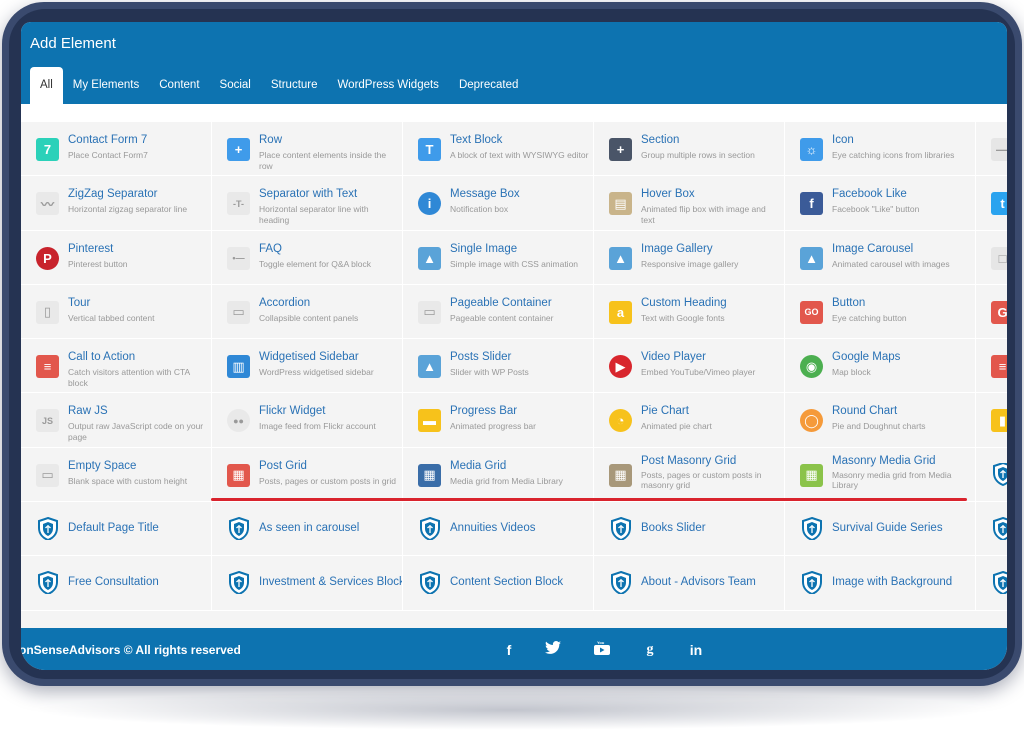 This screenshot has height=744, width=1024. Describe the element at coordinates (429, 258) in the screenshot. I see `image-icon: ▲` at that location.